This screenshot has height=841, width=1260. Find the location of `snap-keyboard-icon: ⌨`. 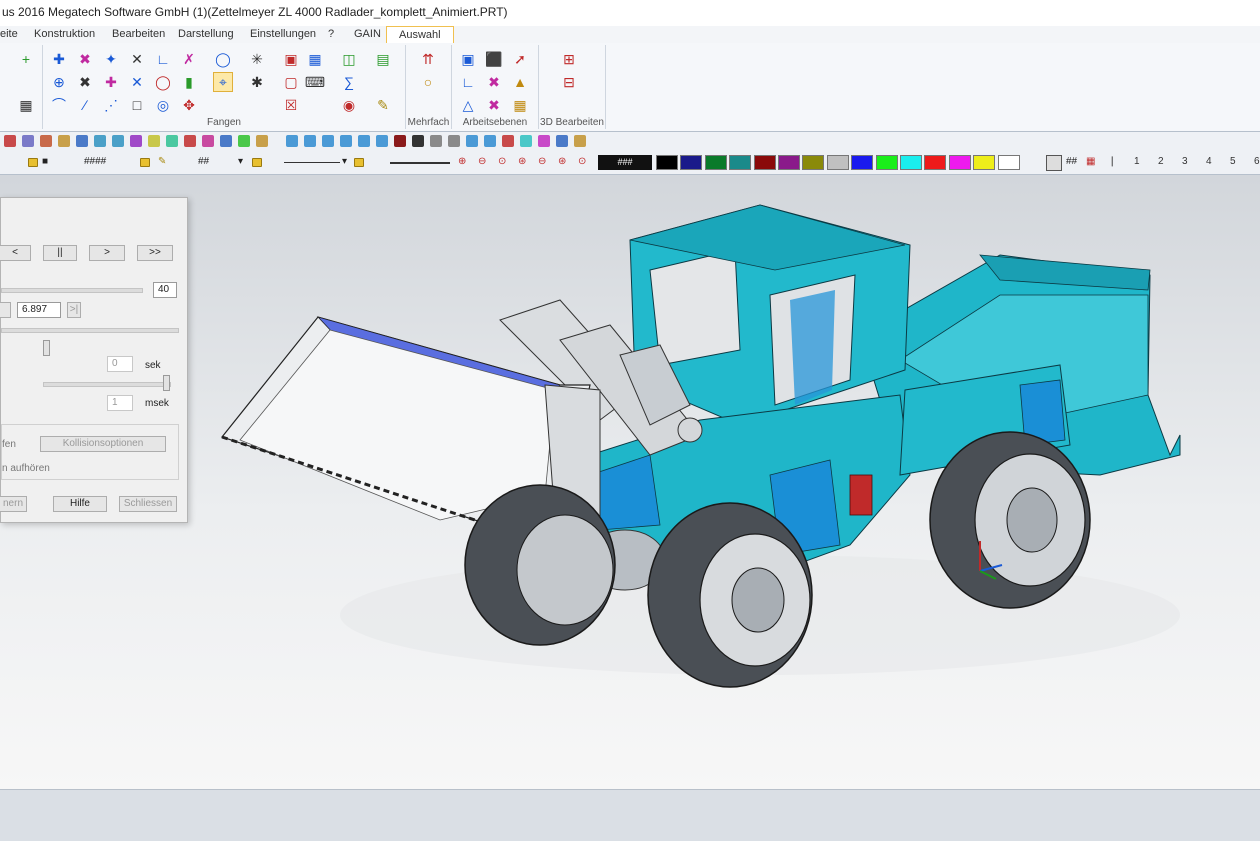

snap-keyboard-icon: ⌨ is located at coordinates (315, 82).